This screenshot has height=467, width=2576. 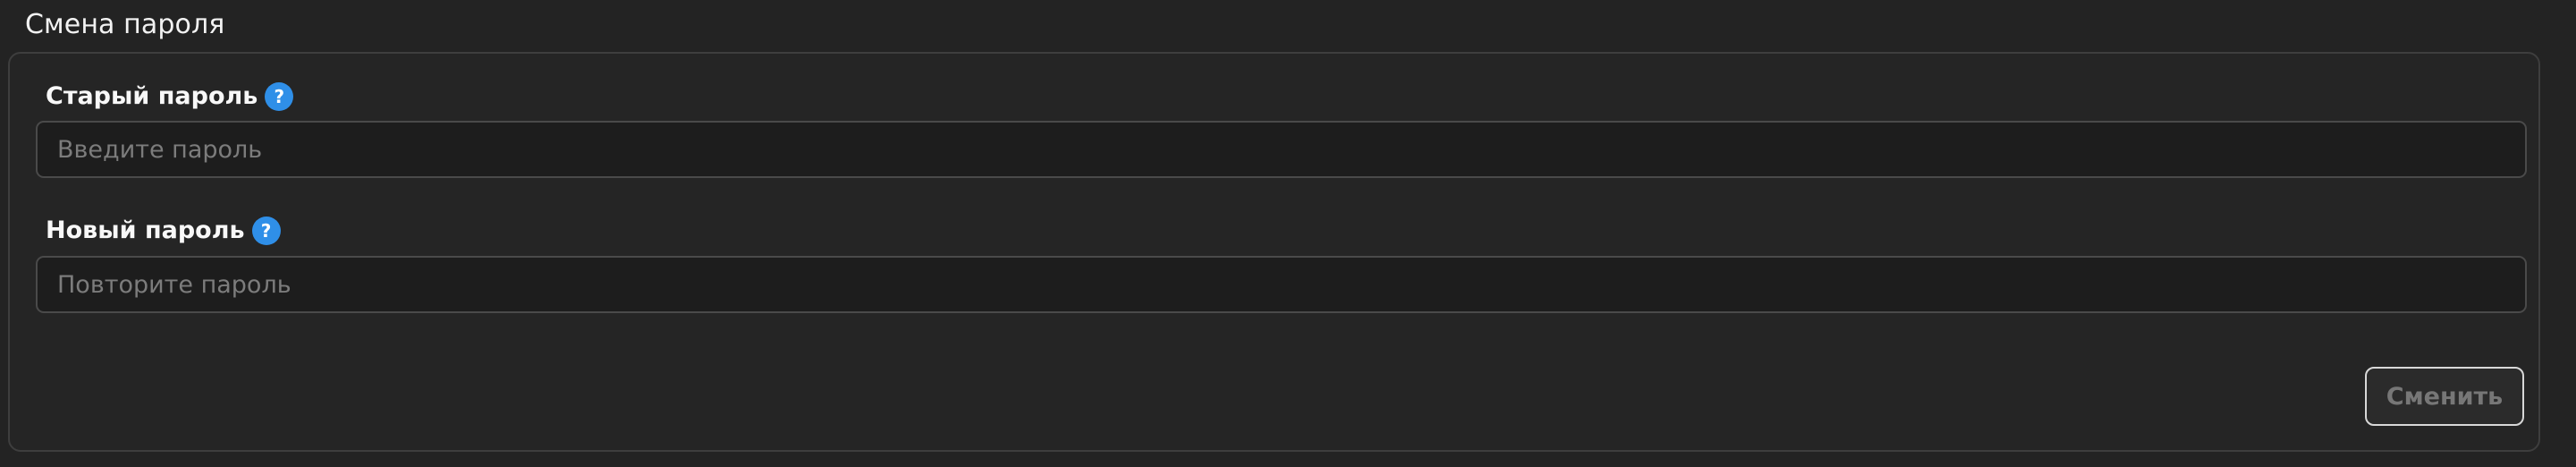 What do you see at coordinates (2444, 396) in the screenshot?
I see `change-password-button: Сменить` at bounding box center [2444, 396].